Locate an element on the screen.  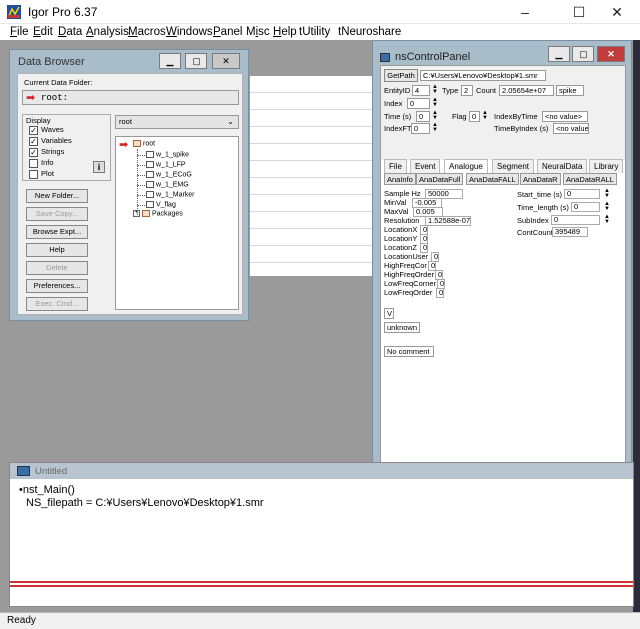
tab-library: Library is located at coordinates (606, 166).